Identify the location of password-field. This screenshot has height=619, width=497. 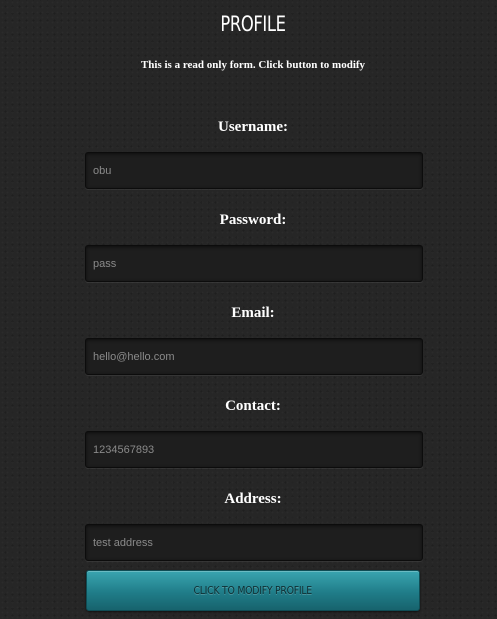
(254, 263).